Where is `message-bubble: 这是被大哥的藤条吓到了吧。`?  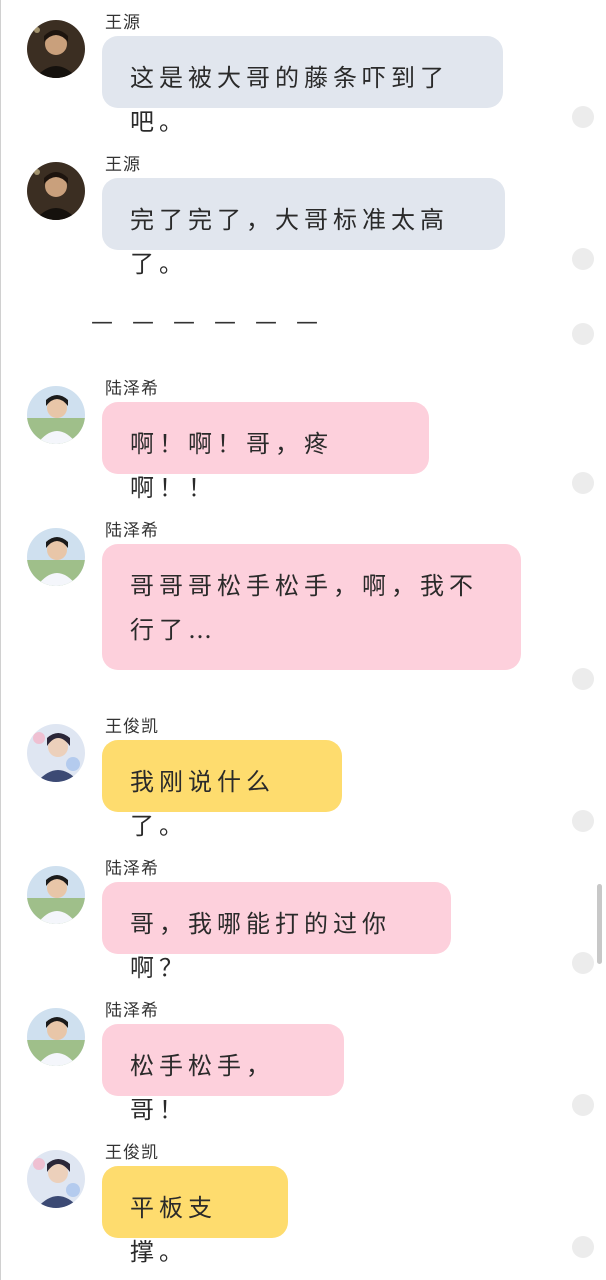
message-bubble: 这是被大哥的藤条吓到了吧。 is located at coordinates (302, 86).